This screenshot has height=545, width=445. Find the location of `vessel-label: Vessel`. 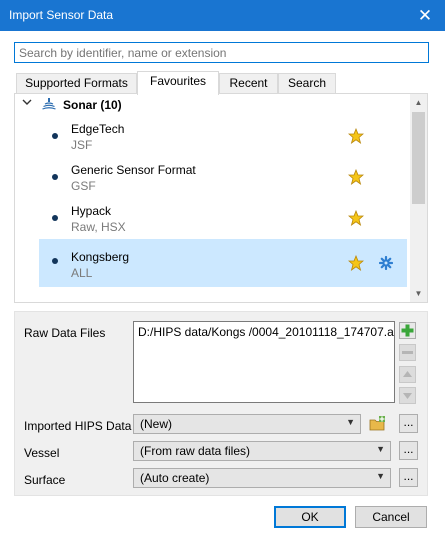

vessel-label: Vessel is located at coordinates (42, 453).